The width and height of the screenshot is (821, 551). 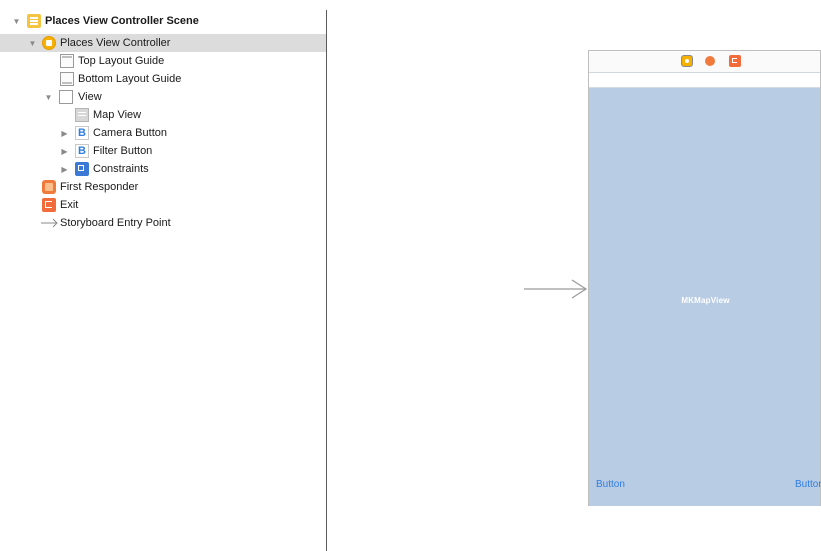 I want to click on outline-row-filter-button: ▶ B Filter Button, so click(x=163, y=151).